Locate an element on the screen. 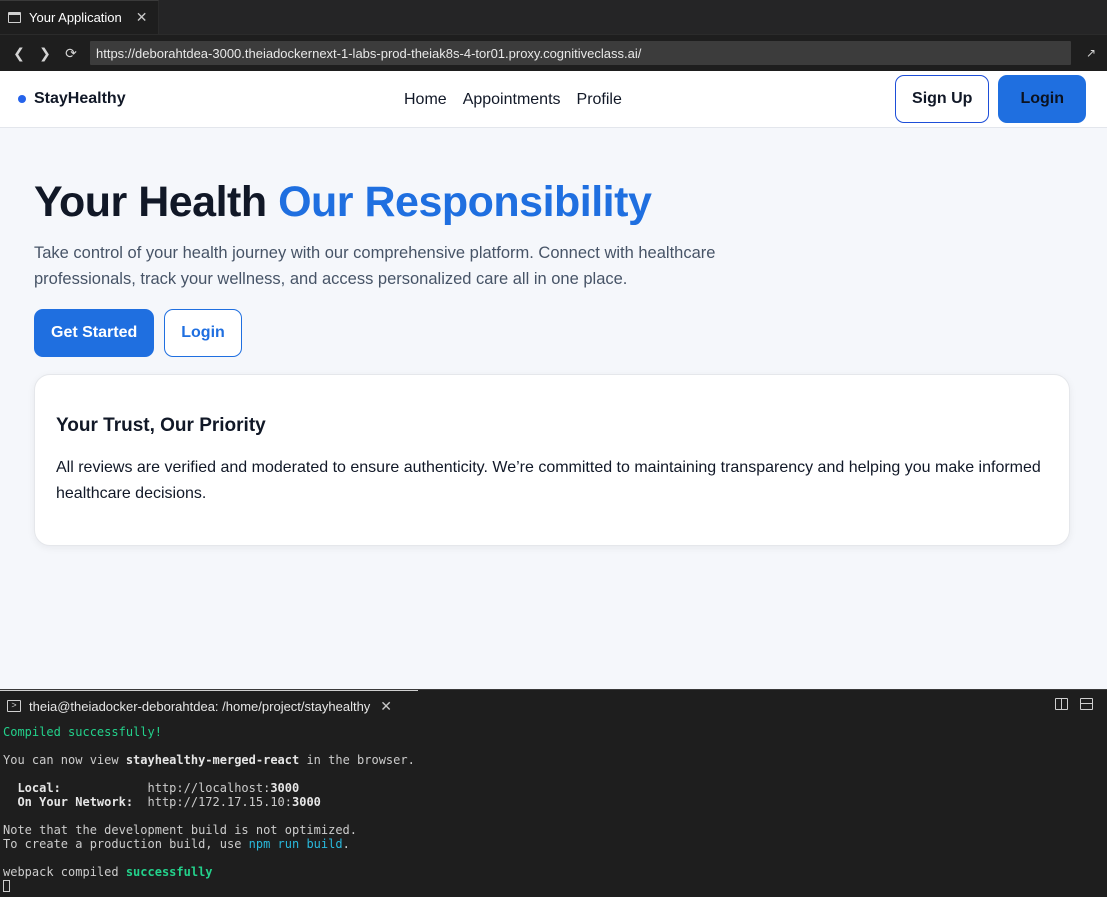 The height and width of the screenshot is (897, 1107). prod-command: npm run build is located at coordinates (295, 844).